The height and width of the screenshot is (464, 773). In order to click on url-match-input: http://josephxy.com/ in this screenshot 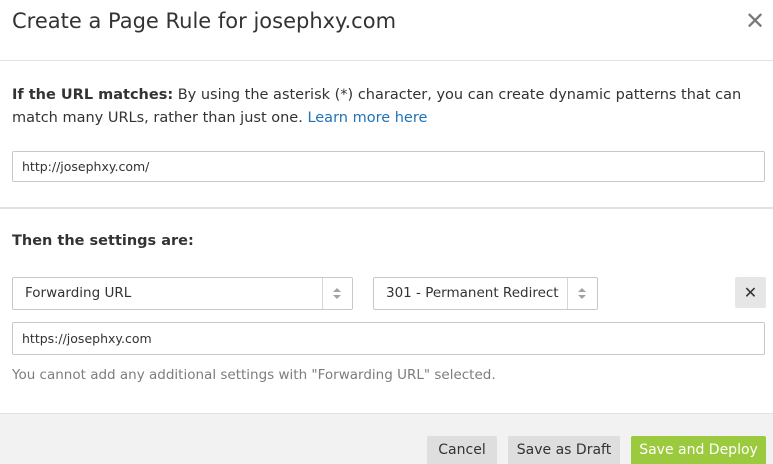, I will do `click(388, 166)`.